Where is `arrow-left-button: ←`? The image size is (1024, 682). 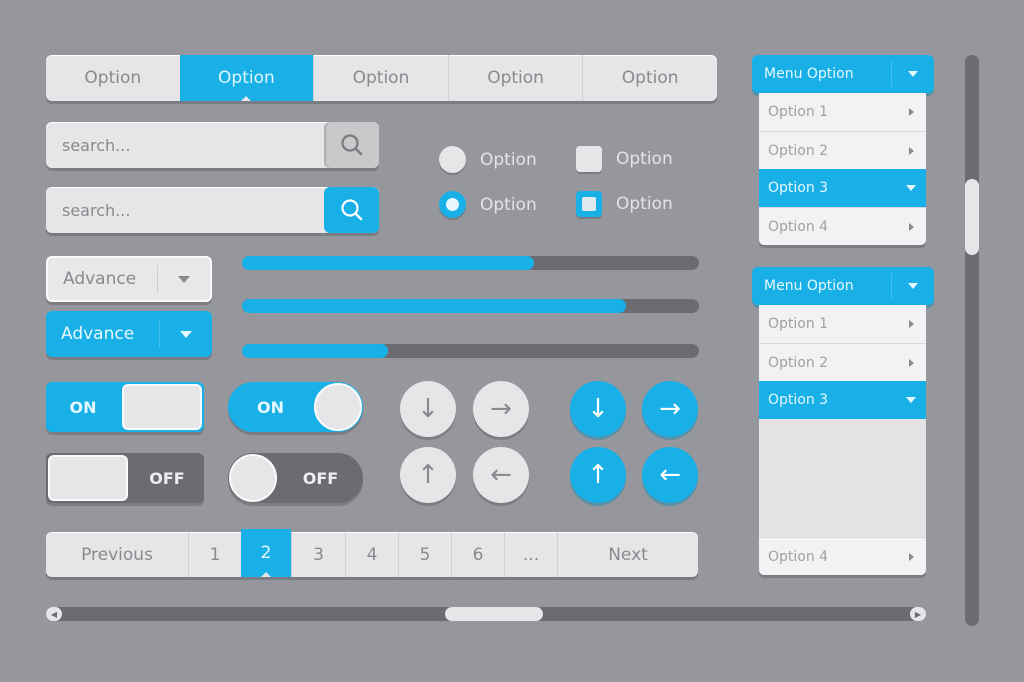
arrow-left-button: ← is located at coordinates (501, 475).